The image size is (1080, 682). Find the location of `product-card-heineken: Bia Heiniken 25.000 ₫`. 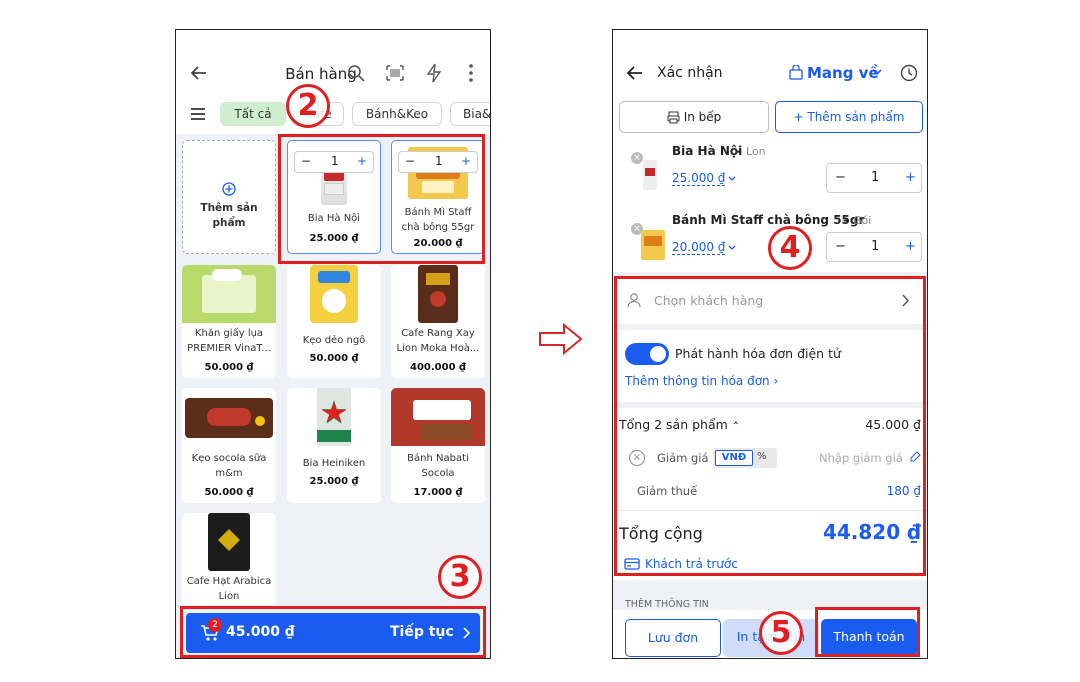

product-card-heineken: Bia Heiniken 25.000 ₫ is located at coordinates (334, 445).